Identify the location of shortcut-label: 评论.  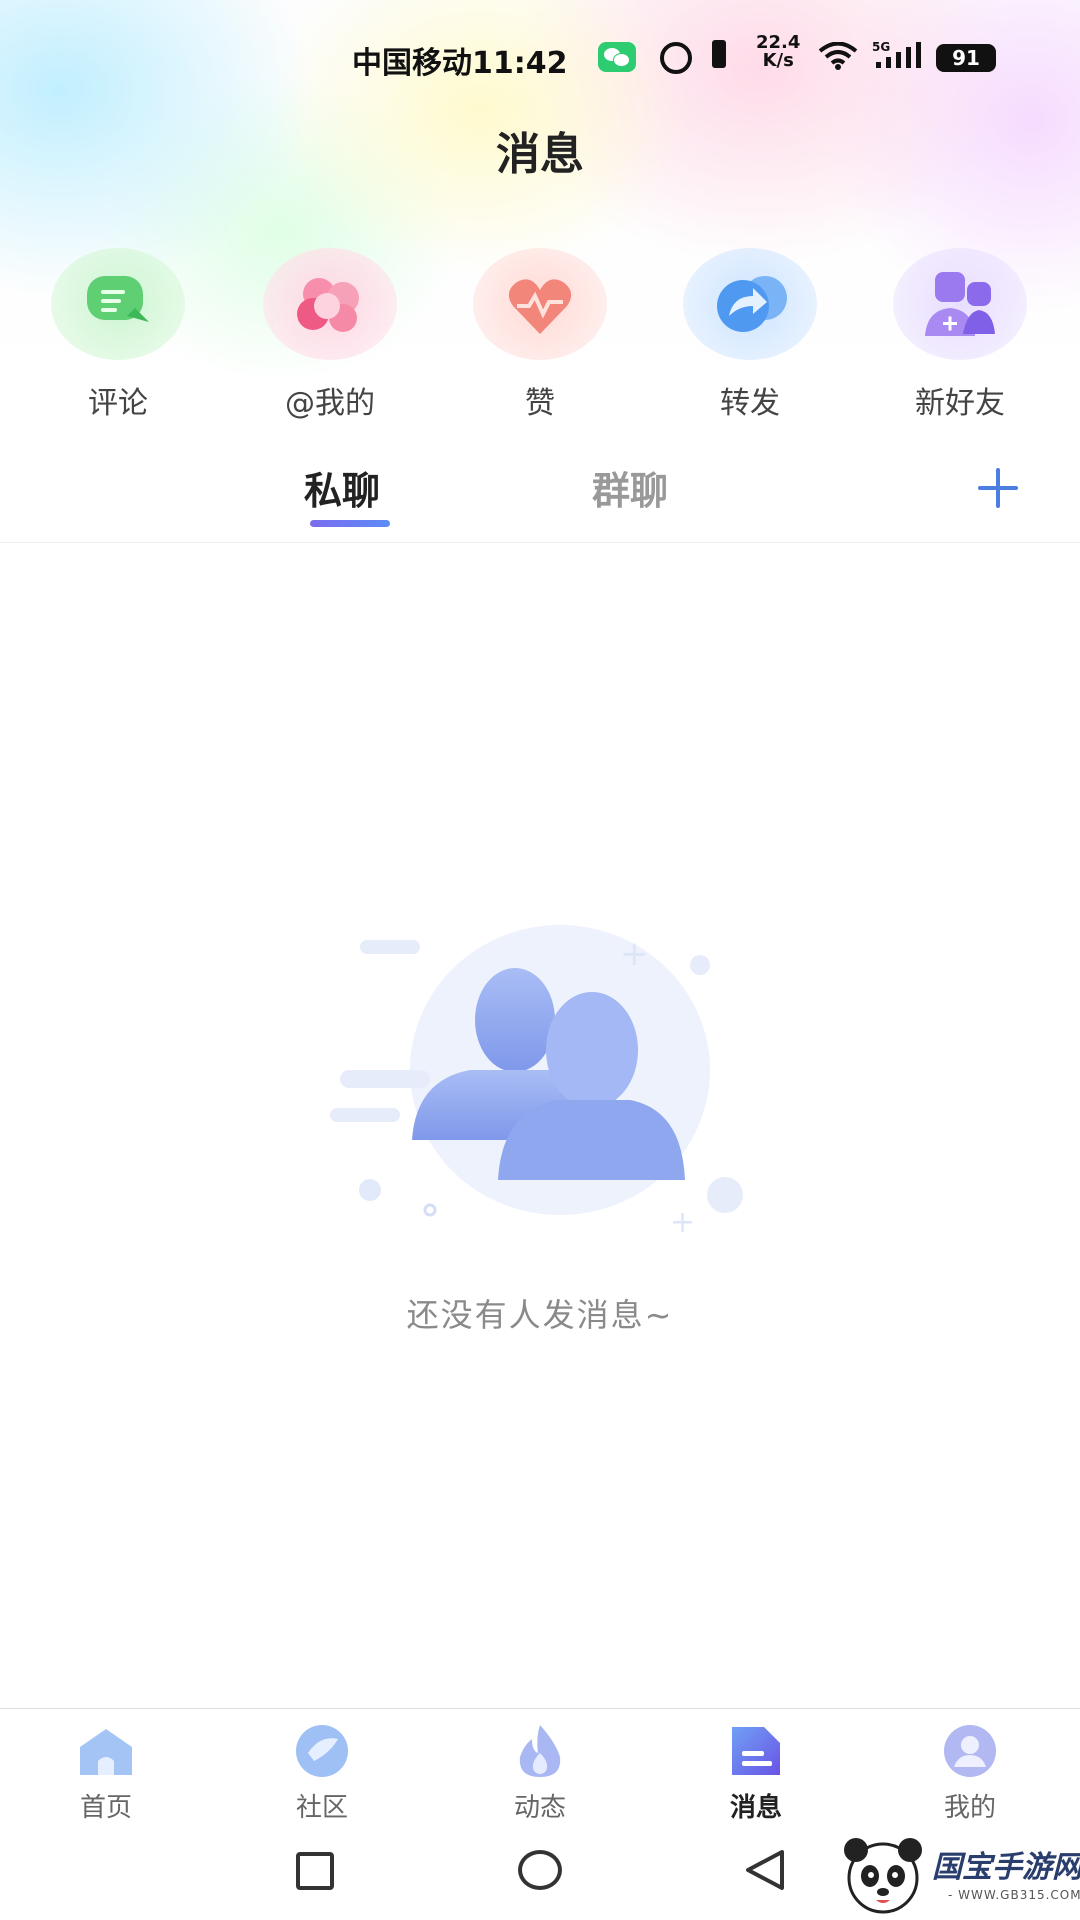
(118, 403).